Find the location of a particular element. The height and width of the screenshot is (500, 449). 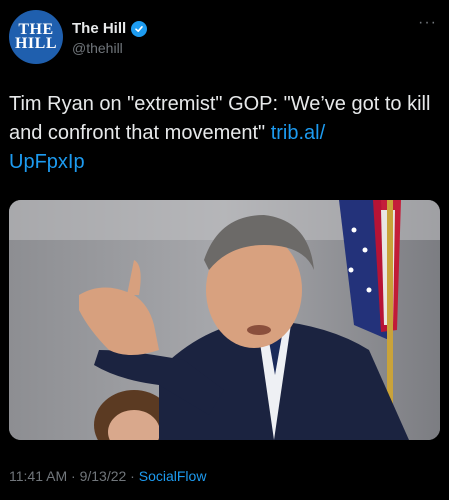

name-row: The Hill is located at coordinates (110, 28).